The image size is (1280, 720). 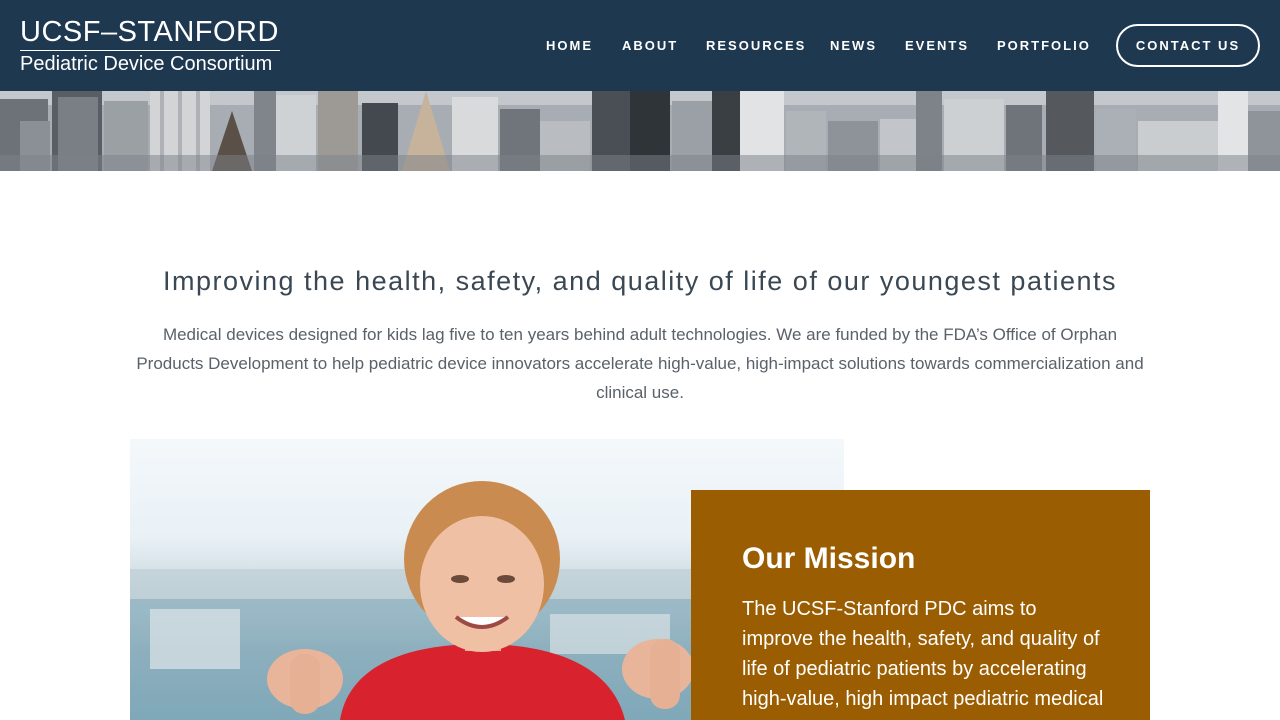 I want to click on mission-title: Our Mission, so click(x=829, y=558).